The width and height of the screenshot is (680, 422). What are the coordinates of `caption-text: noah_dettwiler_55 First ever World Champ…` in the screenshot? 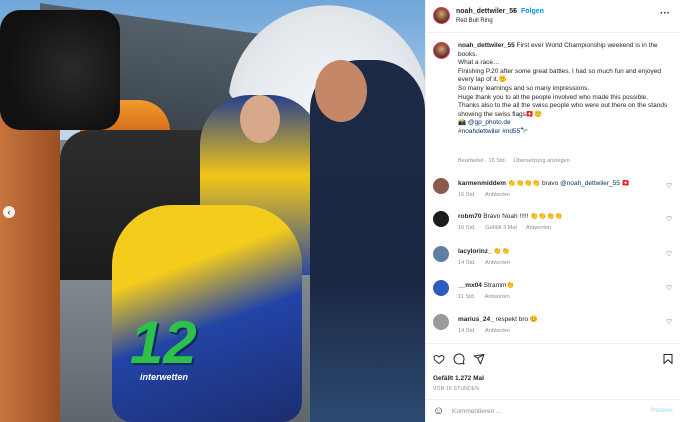 It's located at (565, 89).